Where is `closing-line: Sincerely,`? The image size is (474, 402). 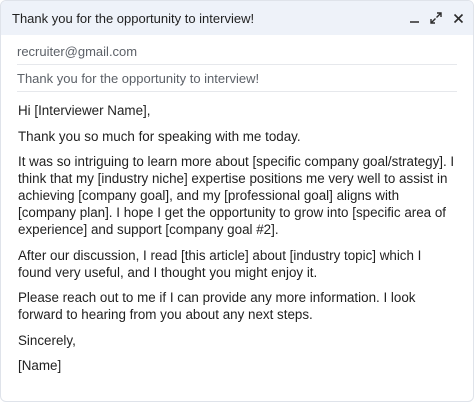 closing-line: Sincerely, is located at coordinates (47, 340).